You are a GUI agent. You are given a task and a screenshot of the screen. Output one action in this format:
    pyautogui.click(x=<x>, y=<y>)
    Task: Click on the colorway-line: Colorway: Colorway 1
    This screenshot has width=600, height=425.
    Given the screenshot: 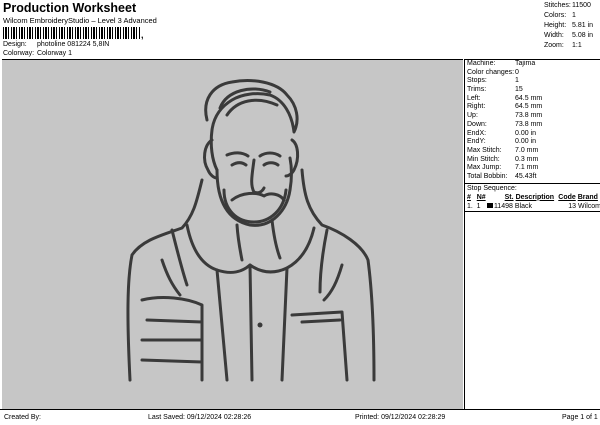 What is the action you would take?
    pyautogui.click(x=37, y=53)
    